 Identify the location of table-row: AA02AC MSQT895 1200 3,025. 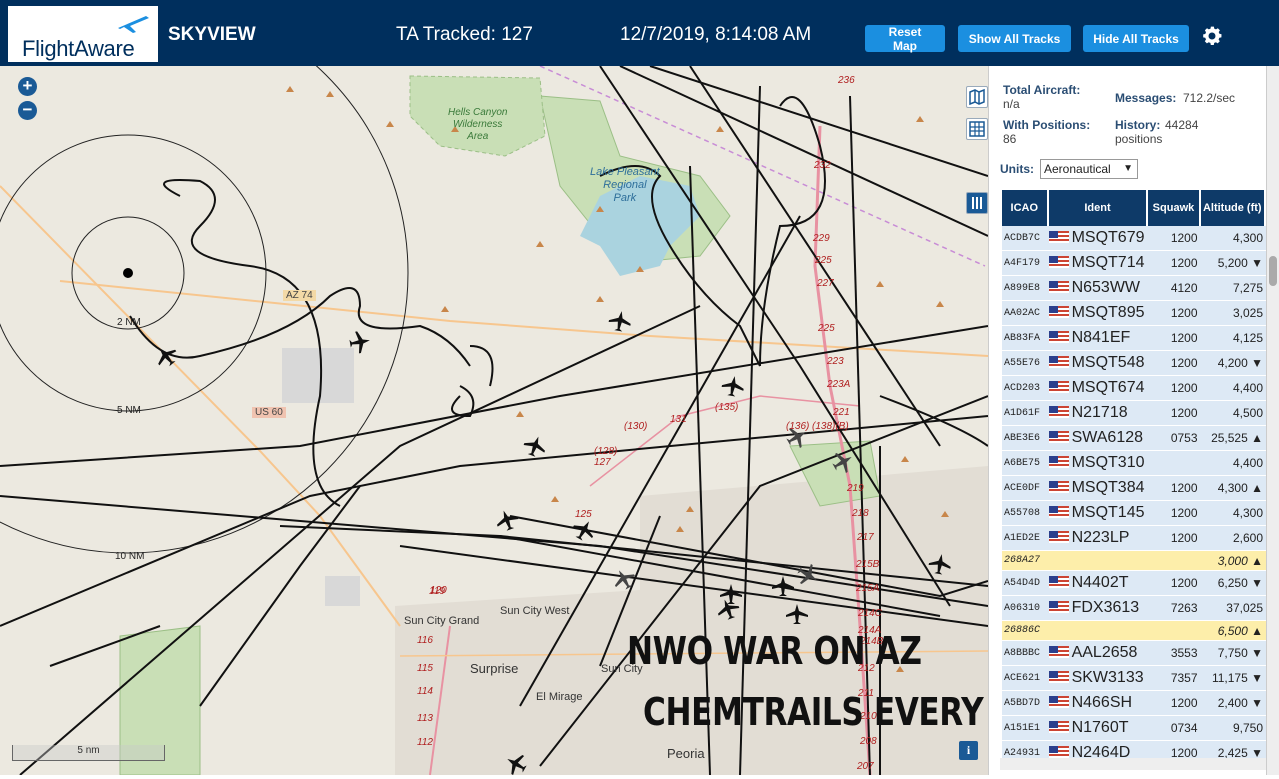
(1134, 313).